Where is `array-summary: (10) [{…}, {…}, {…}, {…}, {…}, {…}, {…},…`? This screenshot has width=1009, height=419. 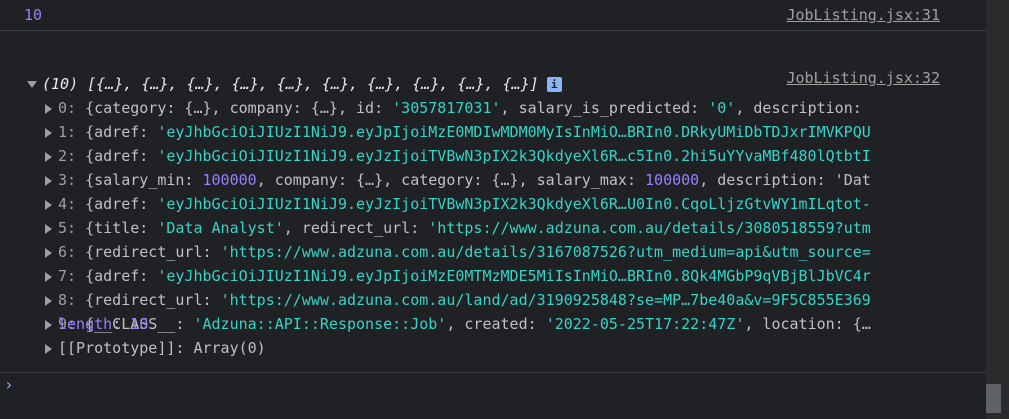 array-summary: (10) [{…}, {…}, {…}, {…}, {…}, {…}, {…},… is located at coordinates (302, 84).